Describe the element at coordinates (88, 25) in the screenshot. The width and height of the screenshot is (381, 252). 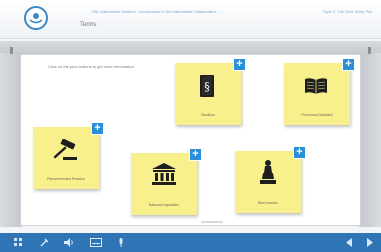
I see `page-title: Terms` at that location.